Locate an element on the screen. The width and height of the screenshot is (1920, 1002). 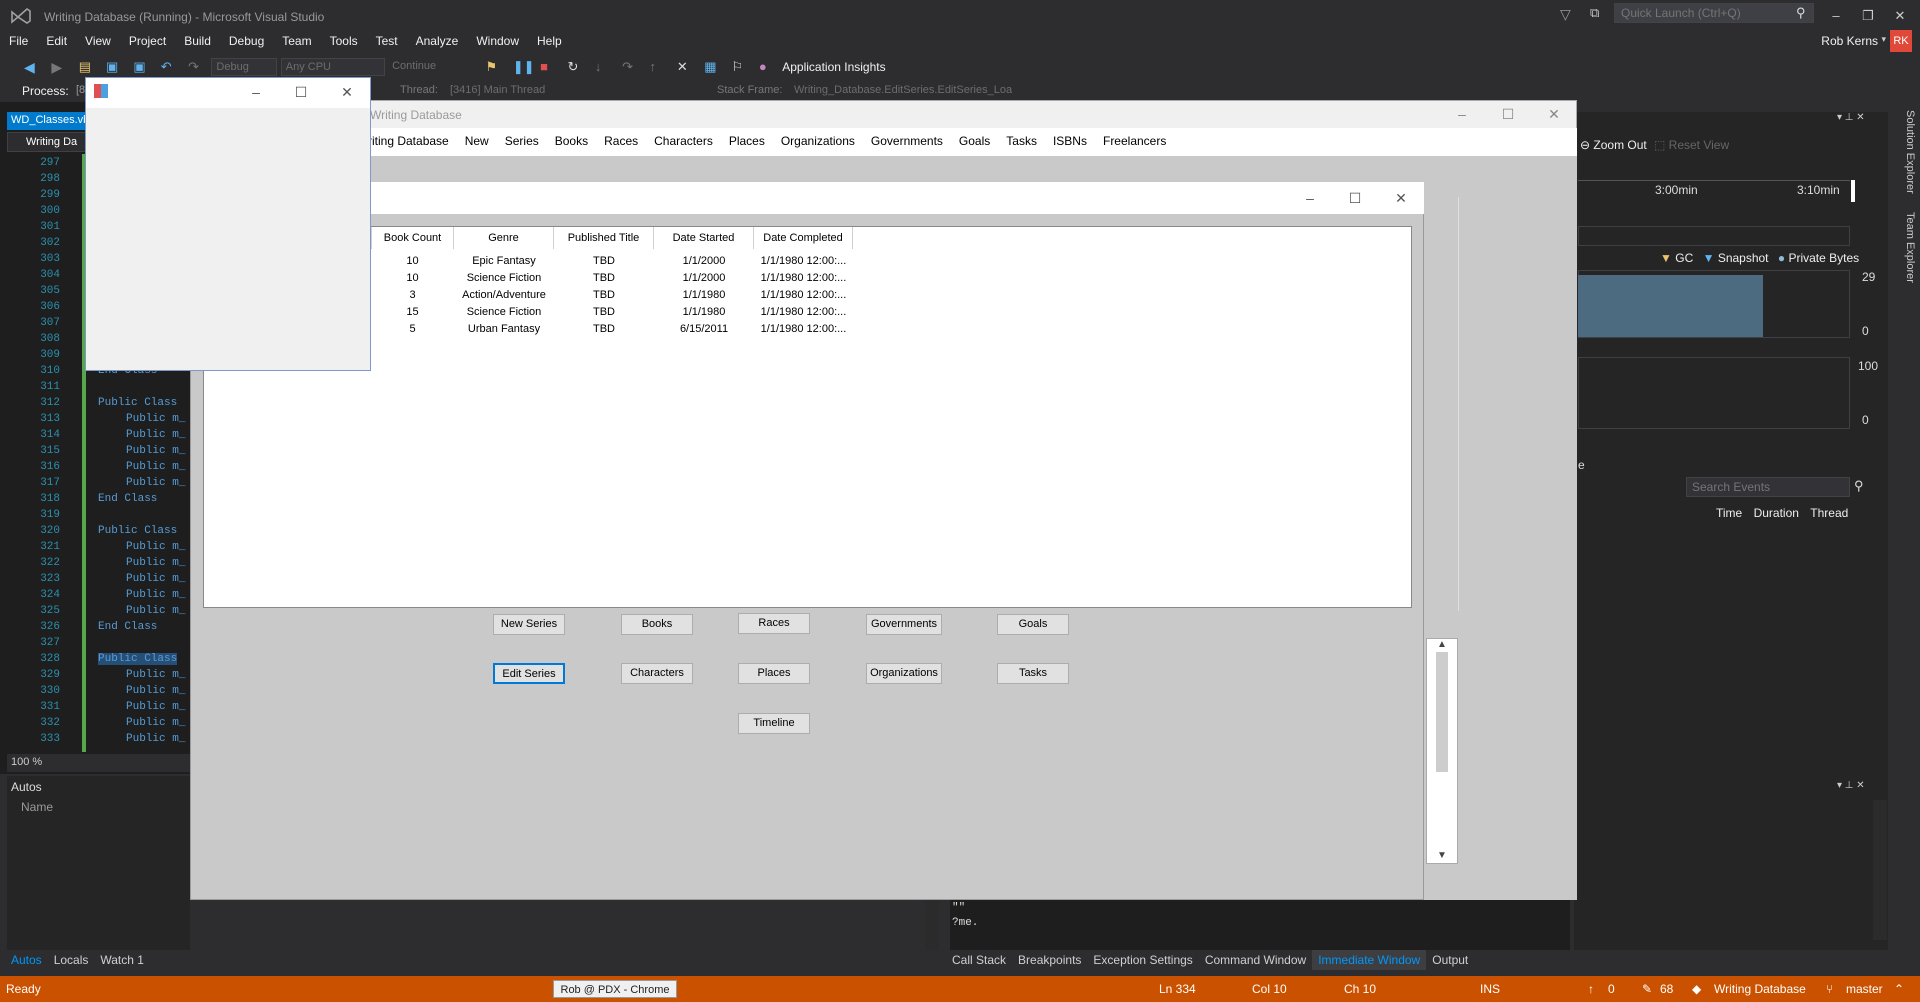
tab-output: Output is located at coordinates (1450, 960).